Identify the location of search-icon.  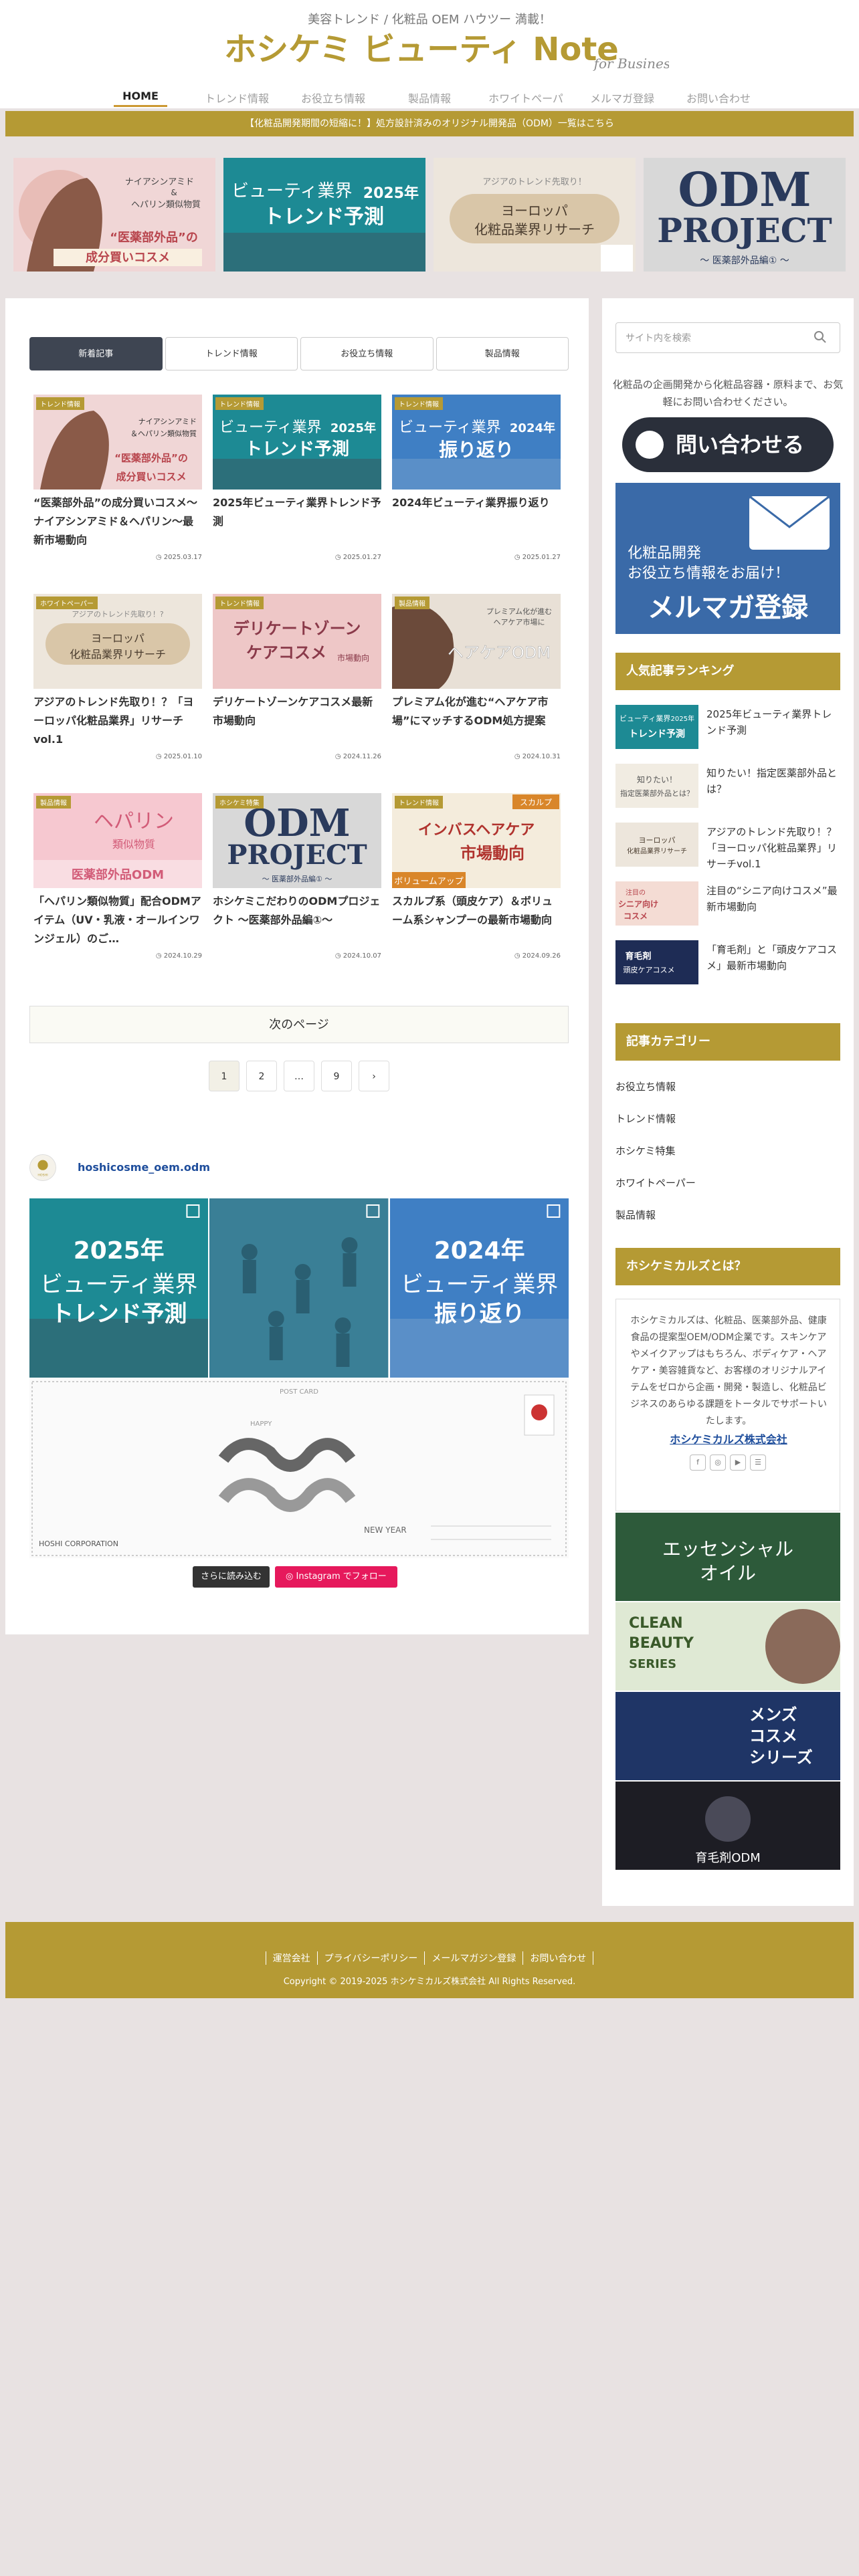
(821, 337).